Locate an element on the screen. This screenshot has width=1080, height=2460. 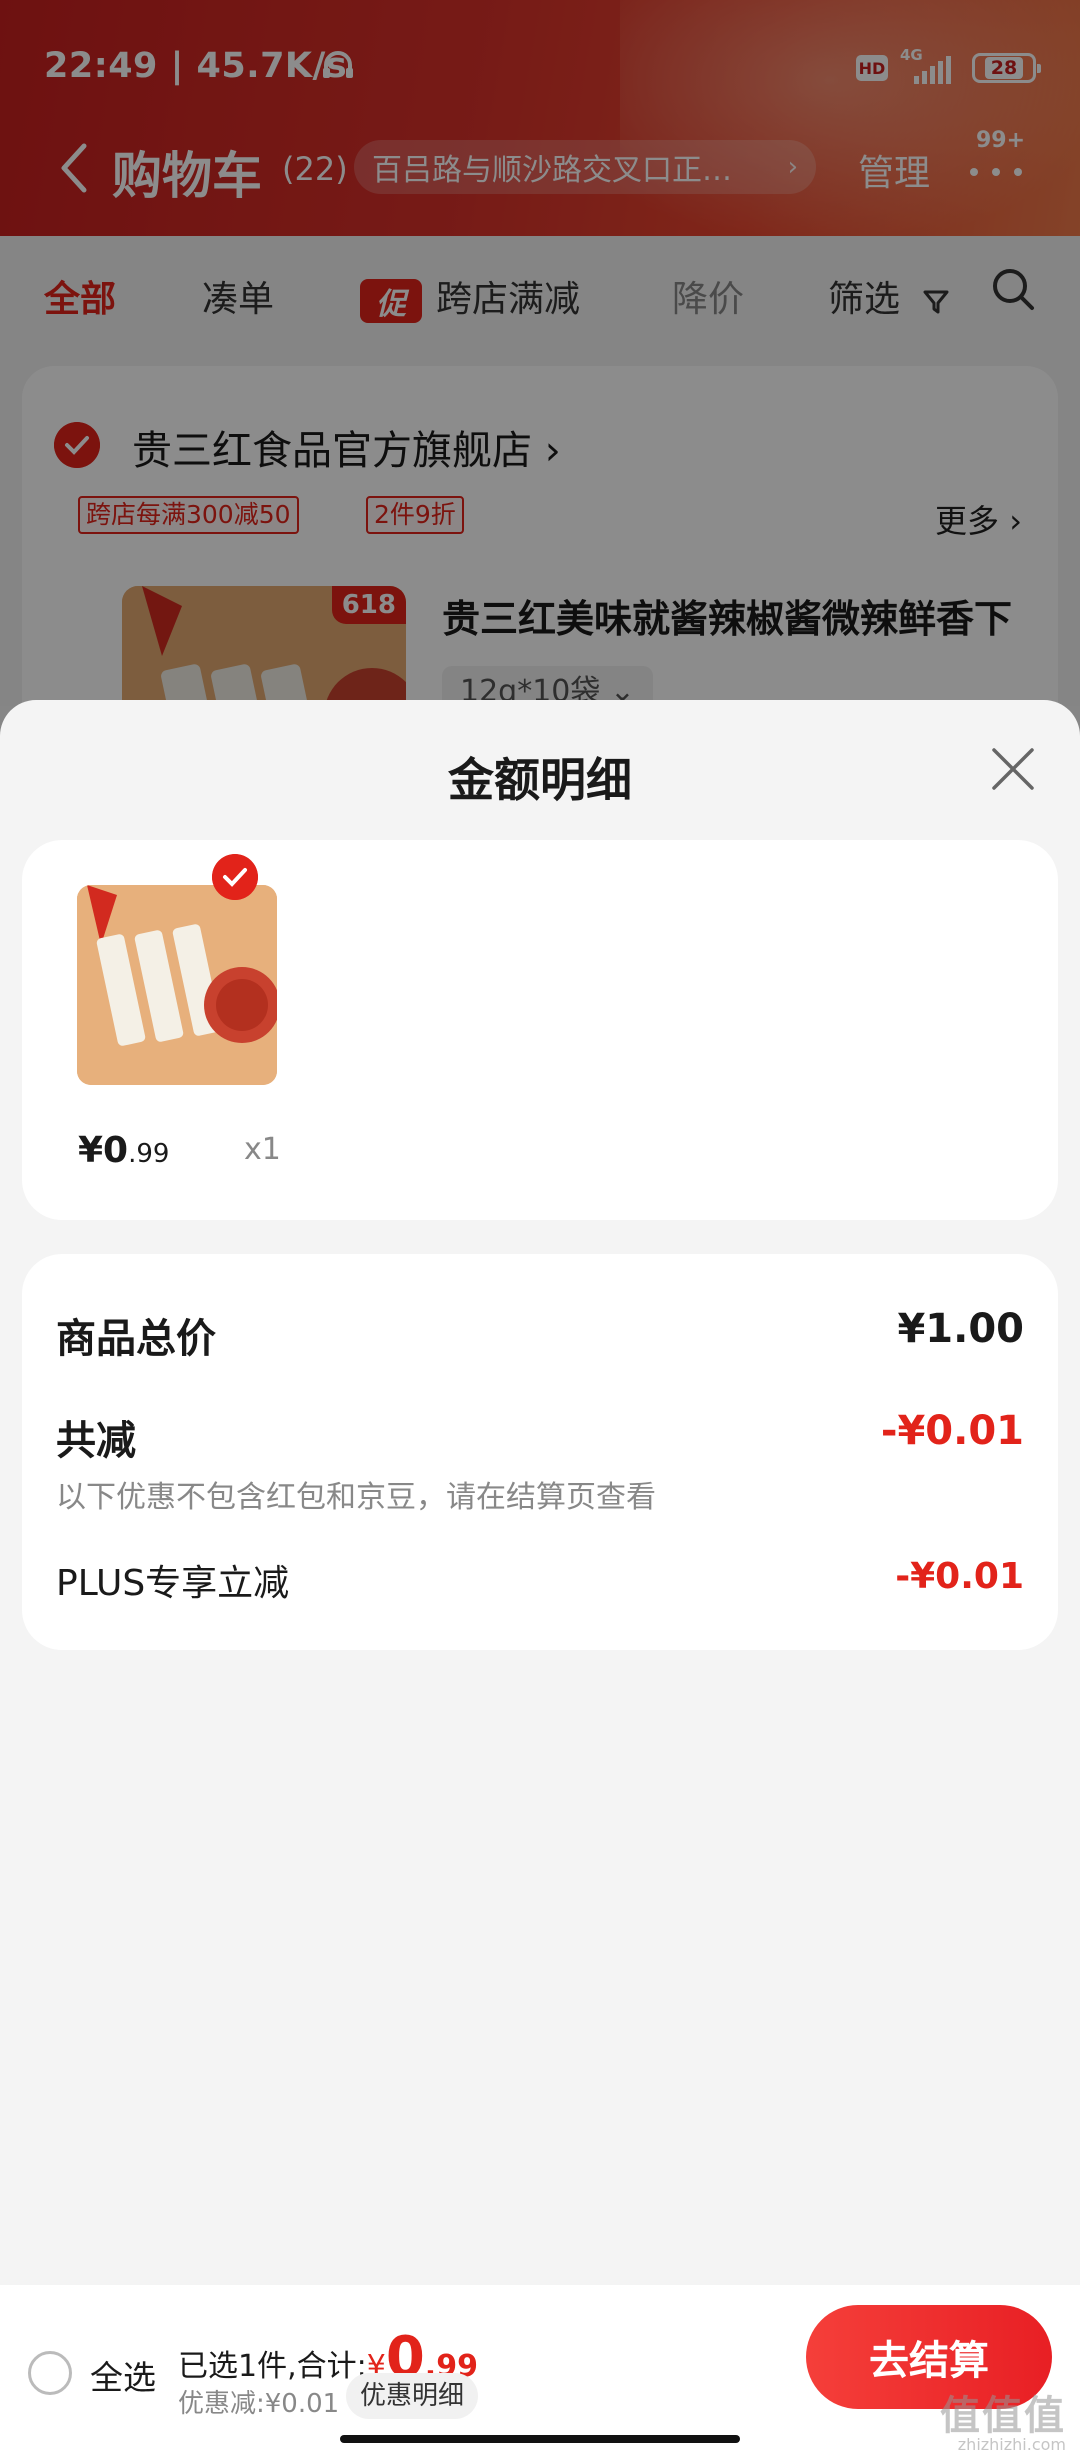
item-quantity: x1 is located at coordinates (262, 1149).